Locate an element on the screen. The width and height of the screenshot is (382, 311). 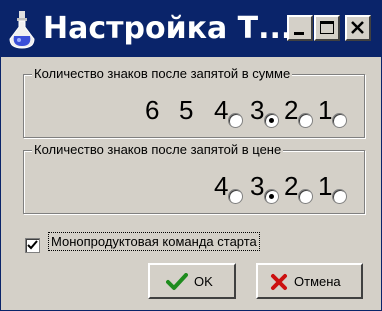
maximize-button is located at coordinates (327, 28).